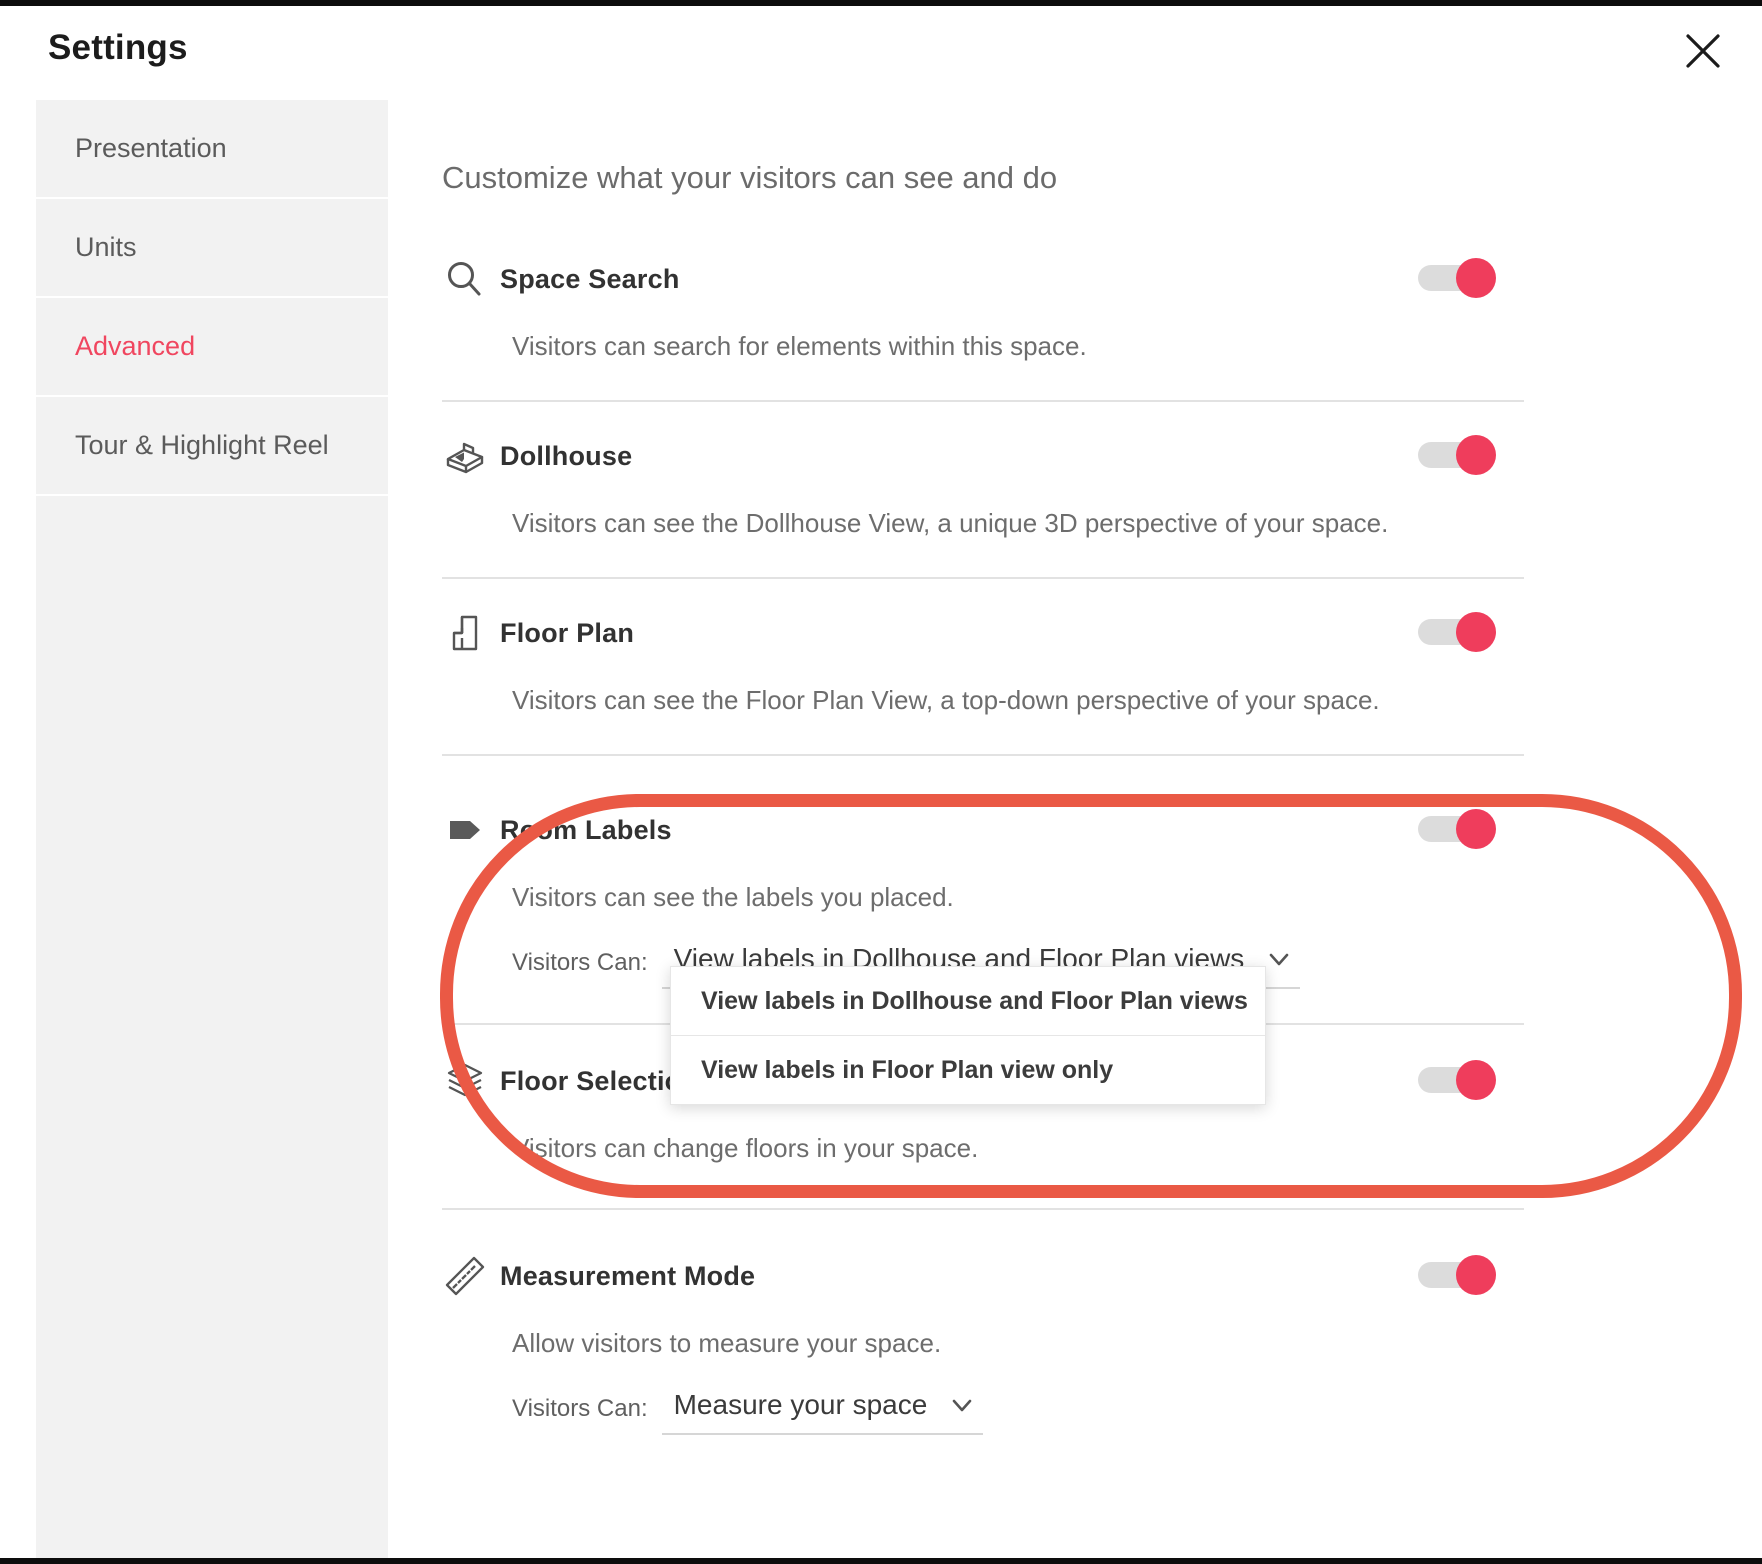 The height and width of the screenshot is (1564, 1762). I want to click on measurement-mode-select: Measure your space, so click(822, 1412).